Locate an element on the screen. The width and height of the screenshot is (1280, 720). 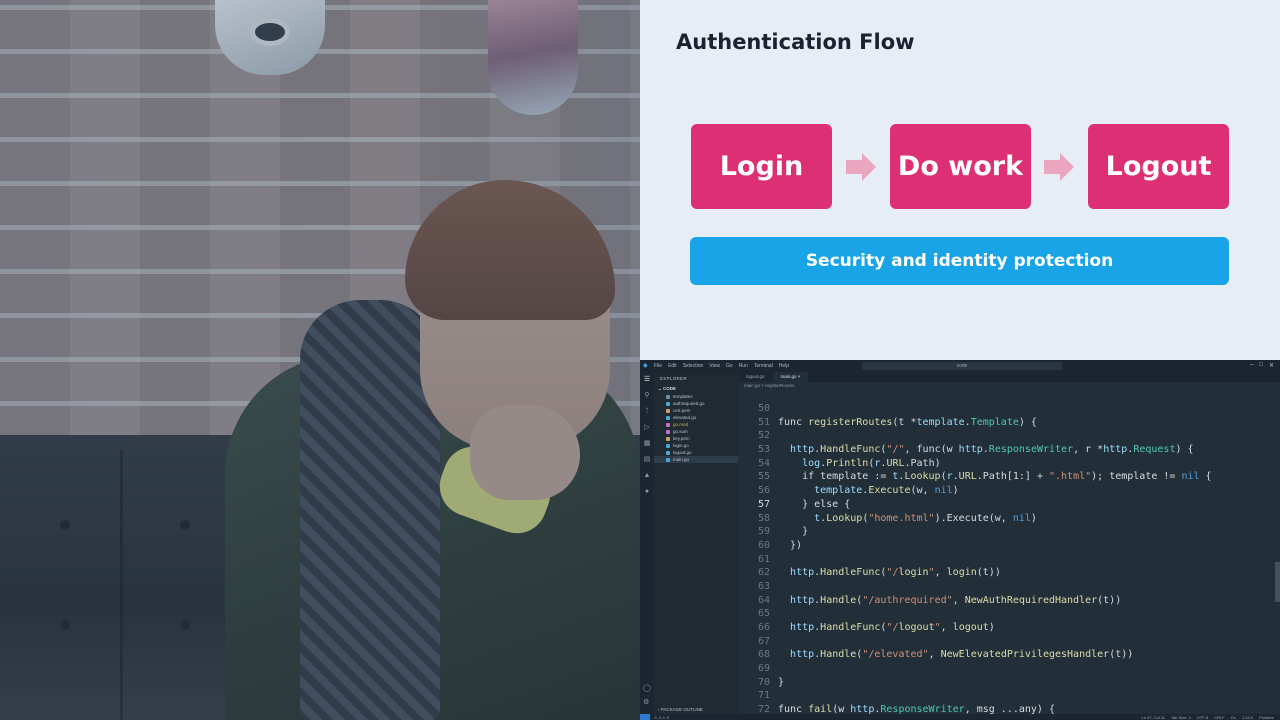
line-number: 54 is located at coordinates (763, 463).